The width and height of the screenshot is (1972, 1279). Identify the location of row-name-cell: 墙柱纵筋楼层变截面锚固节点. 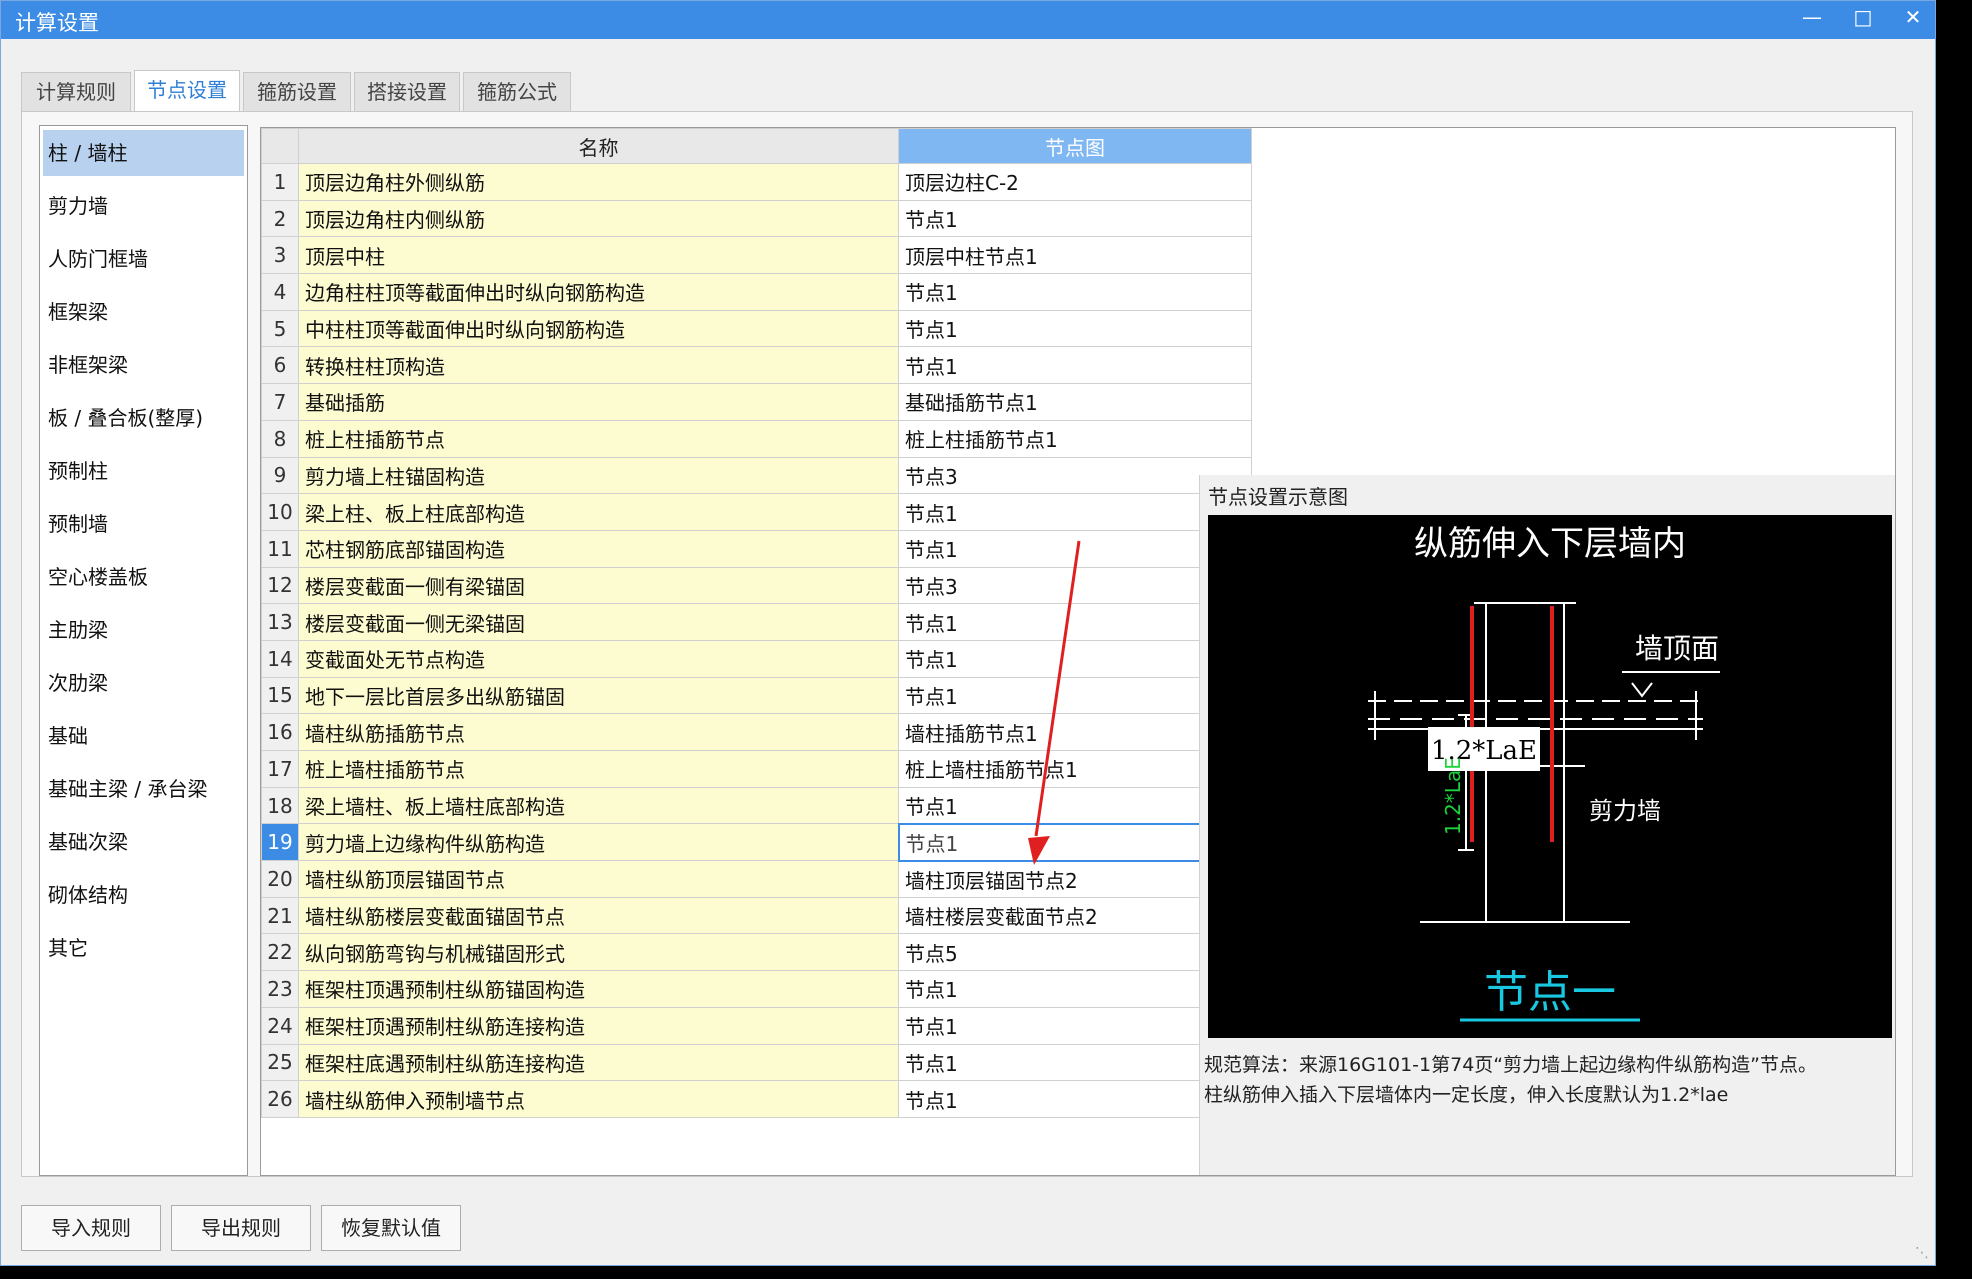
(598, 915).